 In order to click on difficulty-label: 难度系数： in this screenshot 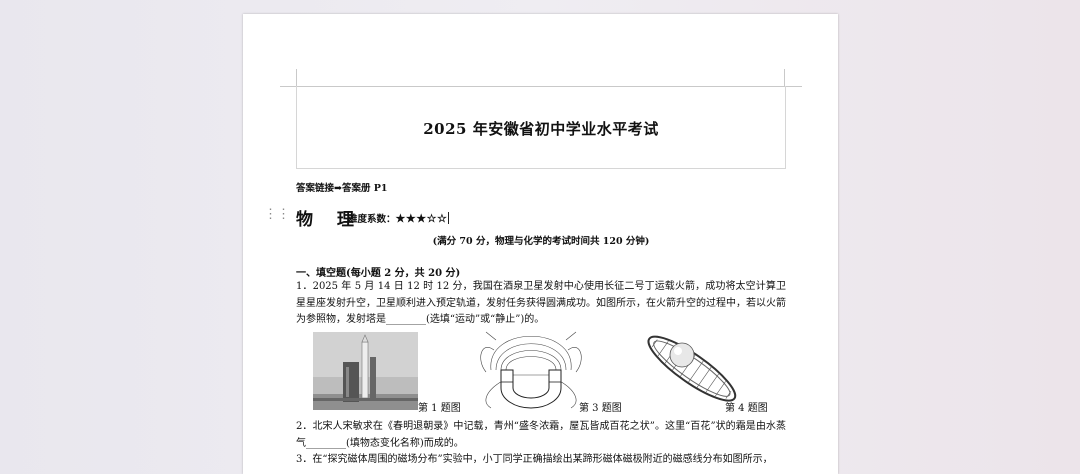, I will do `click(372, 219)`.